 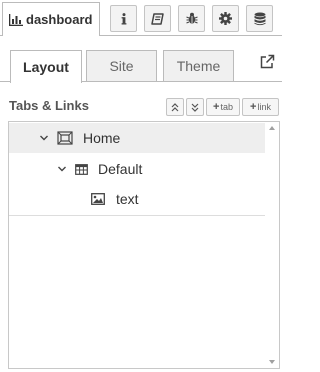 What do you see at coordinates (65, 138) in the screenshot?
I see `tab-icon` at bounding box center [65, 138].